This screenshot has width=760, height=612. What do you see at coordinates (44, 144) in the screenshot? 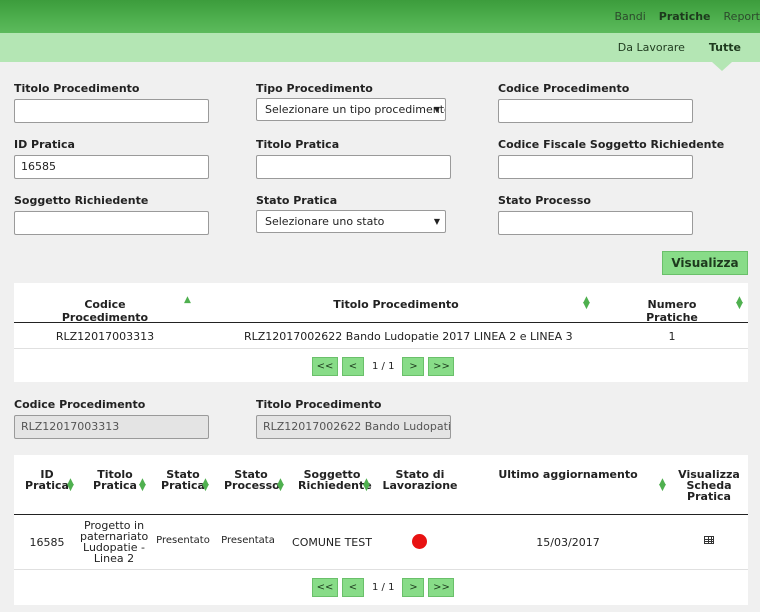
I see `id-pratica-label: ID Pratica` at bounding box center [44, 144].